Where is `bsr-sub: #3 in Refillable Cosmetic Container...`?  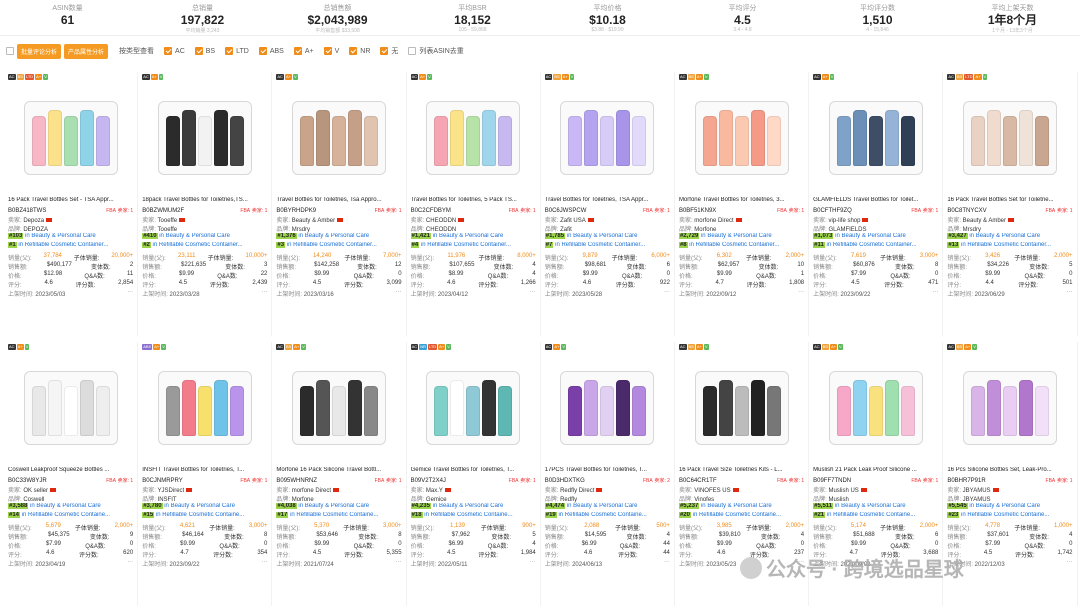 bsr-sub: #3 in Refillable Cosmetic Container... is located at coordinates (338, 246).